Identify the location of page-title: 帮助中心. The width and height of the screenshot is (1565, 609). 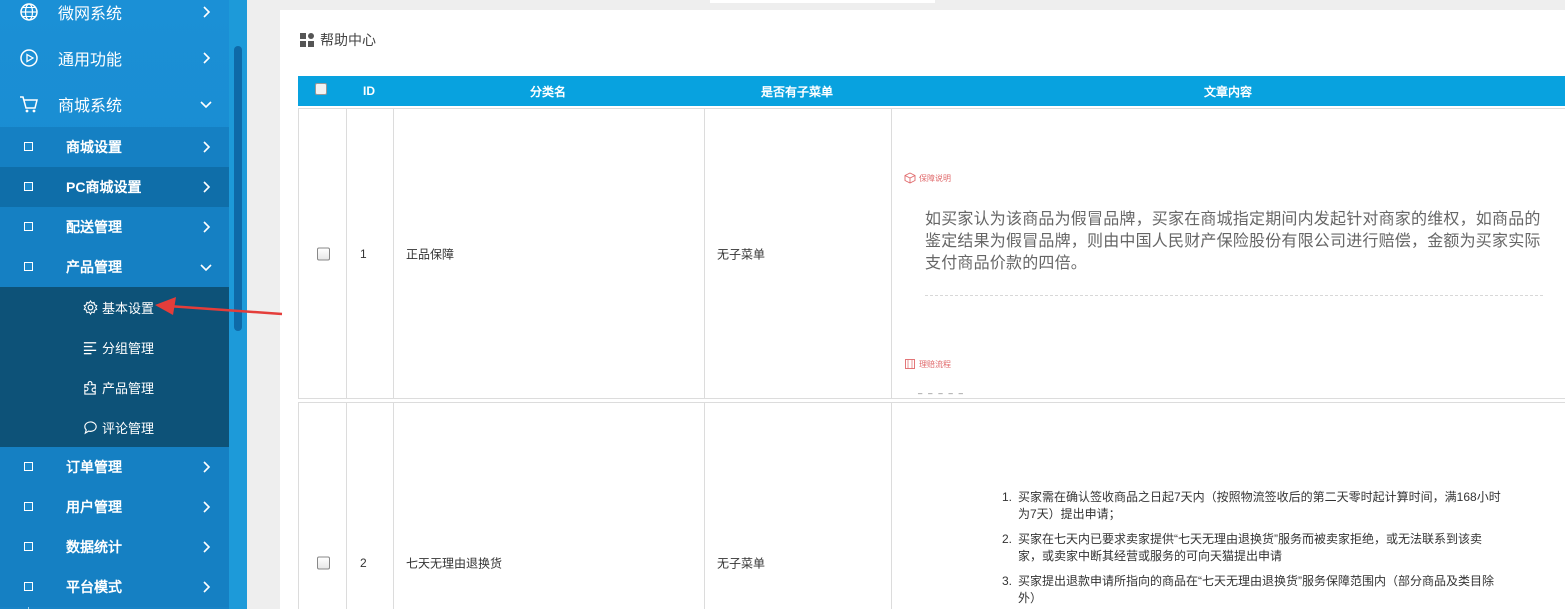
(348, 40).